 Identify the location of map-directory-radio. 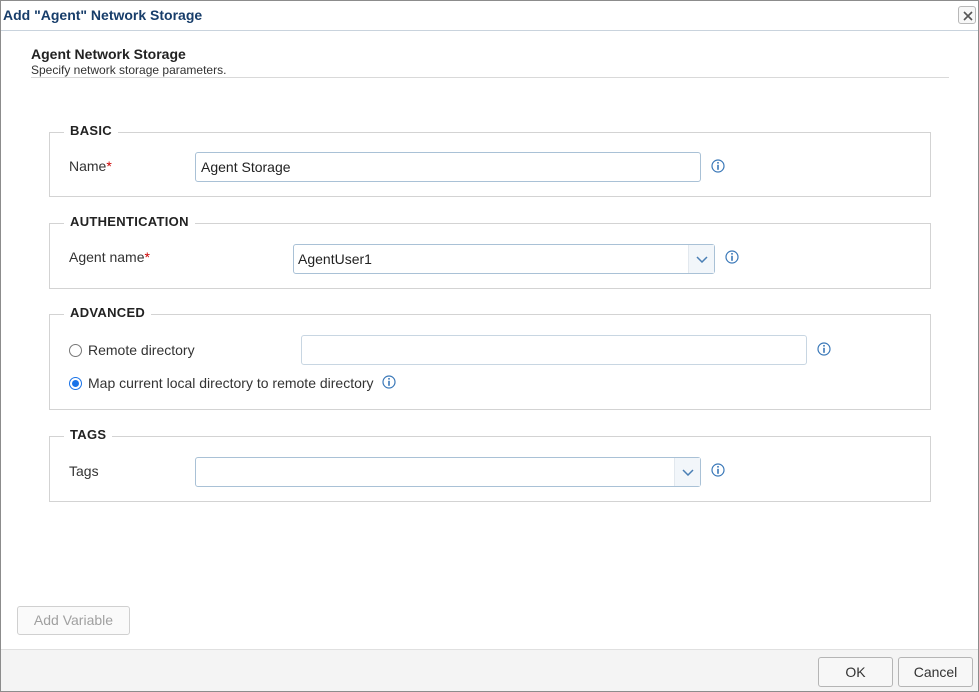
(75, 383).